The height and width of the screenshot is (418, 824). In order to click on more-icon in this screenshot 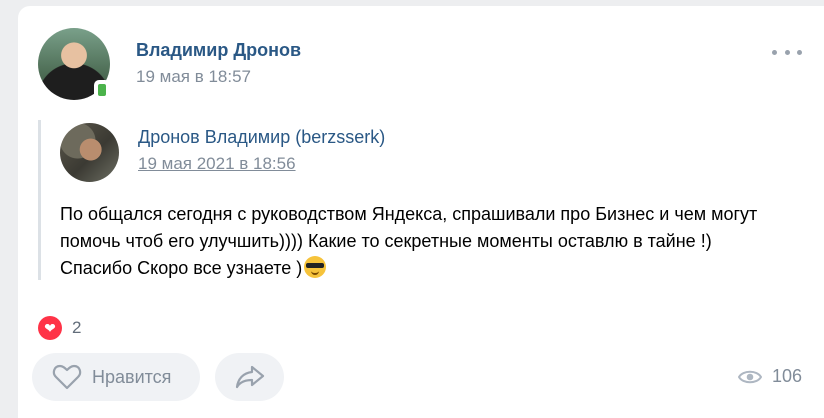, I will do `click(787, 52)`.